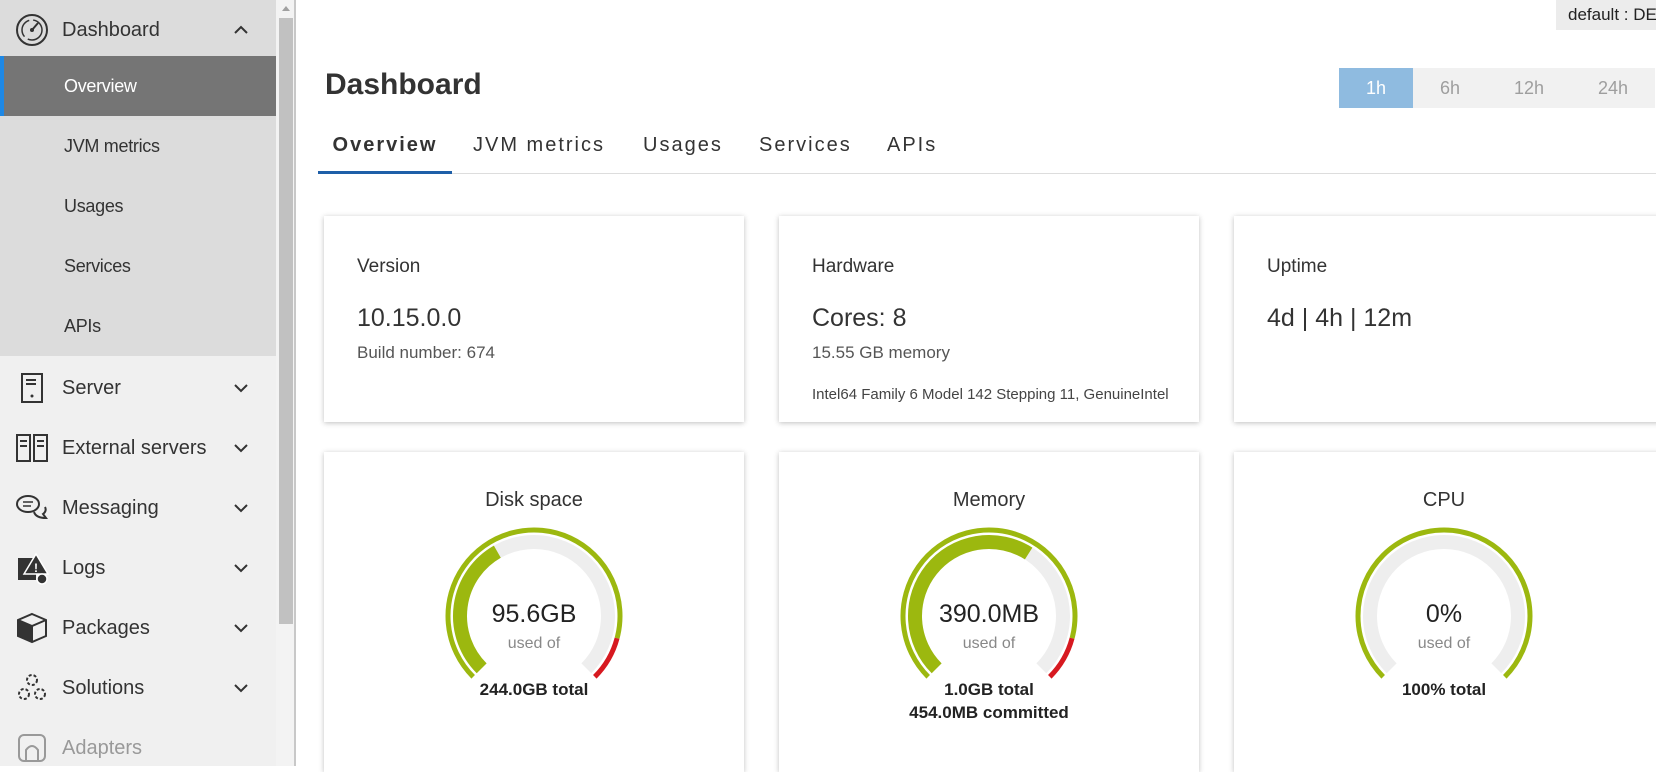  Describe the element at coordinates (409, 318) in the screenshot. I see `version-value: 10.15.0.0` at that location.